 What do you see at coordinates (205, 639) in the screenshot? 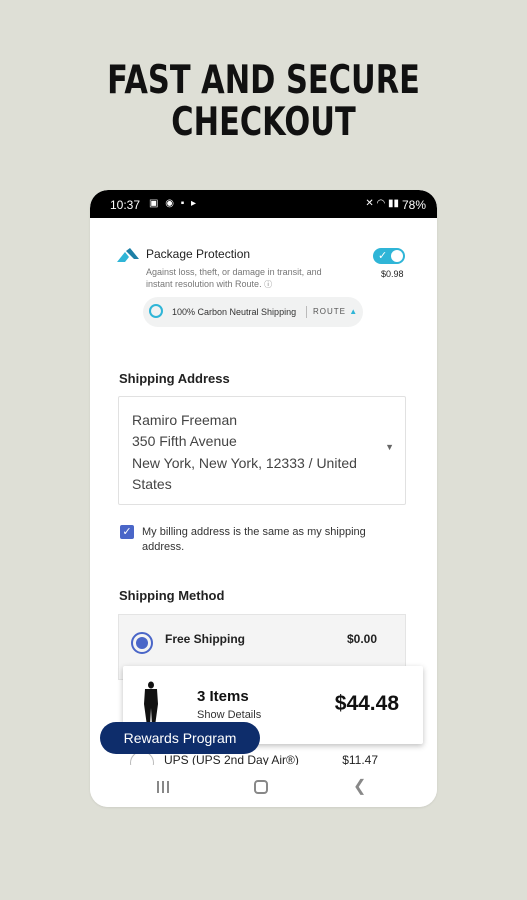
I see `shipping-option-name: Free Shipping` at bounding box center [205, 639].